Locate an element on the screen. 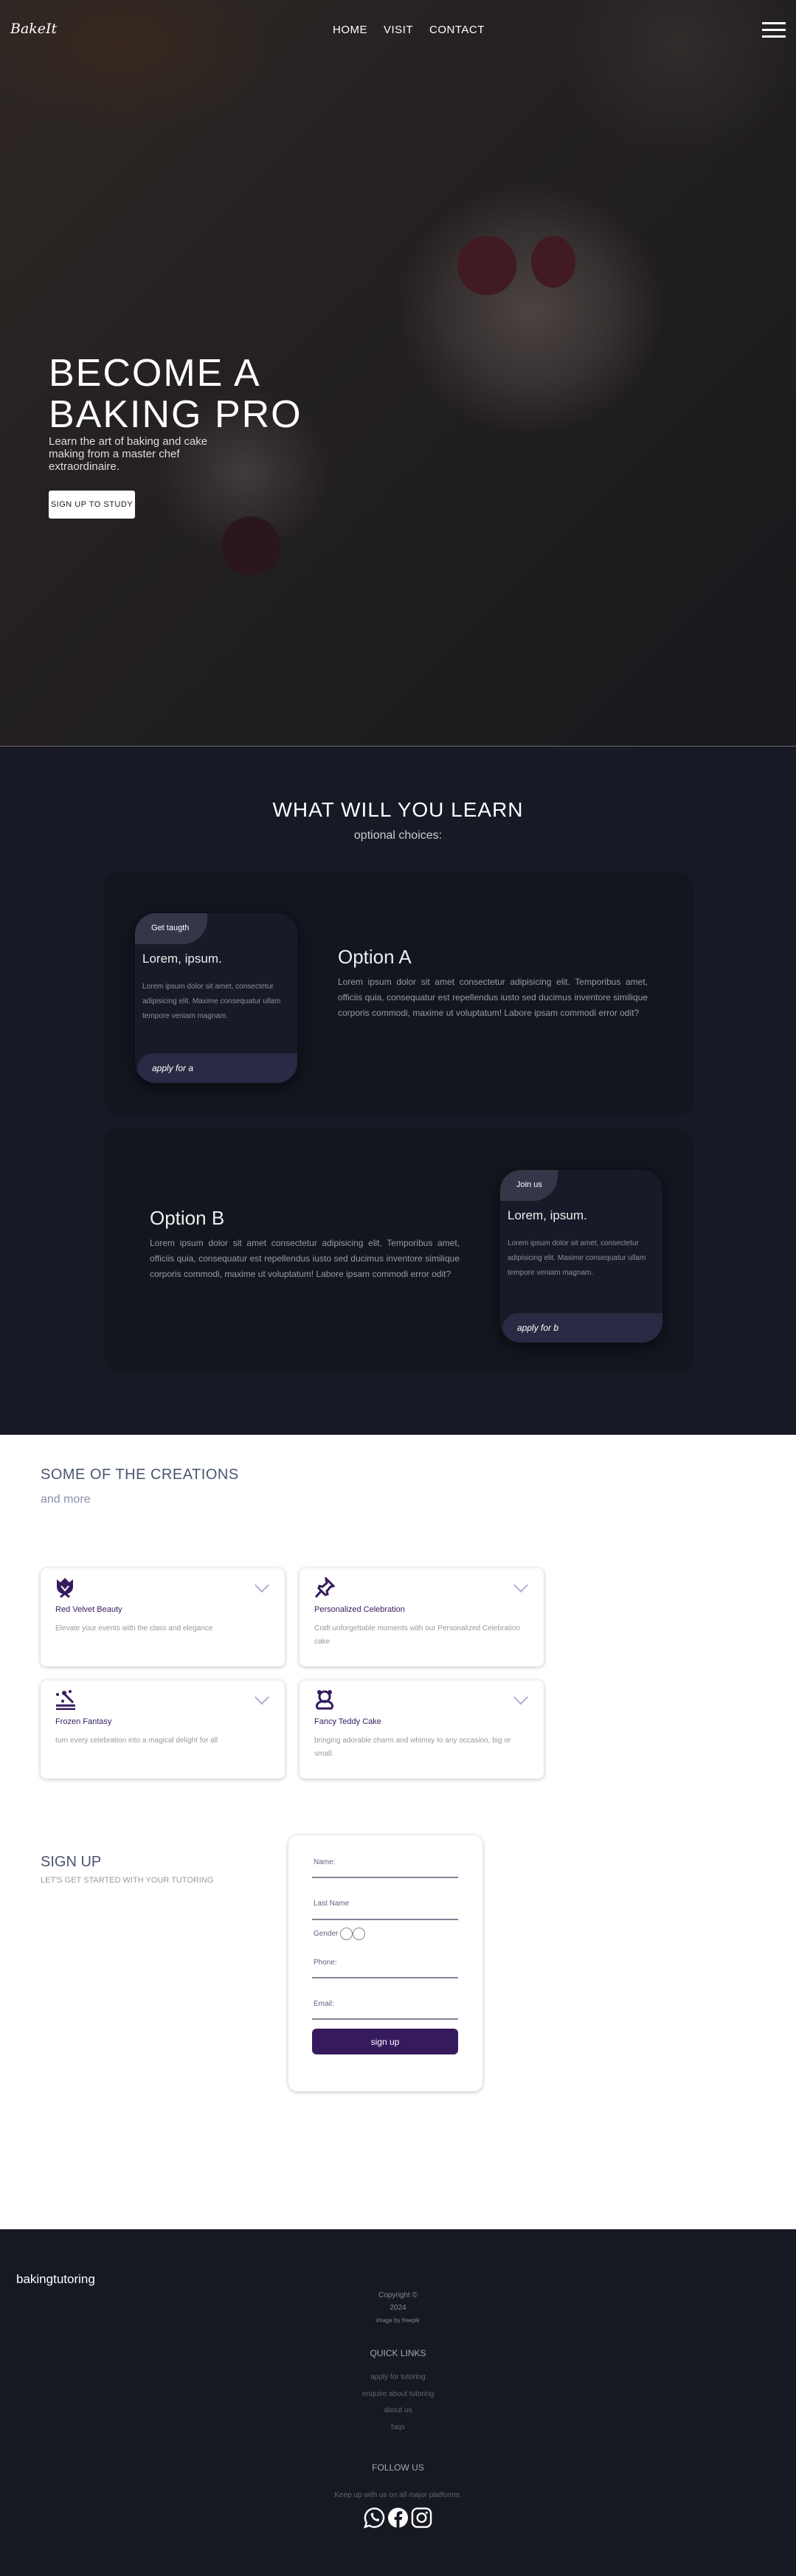  email-input is located at coordinates (385, 2019).